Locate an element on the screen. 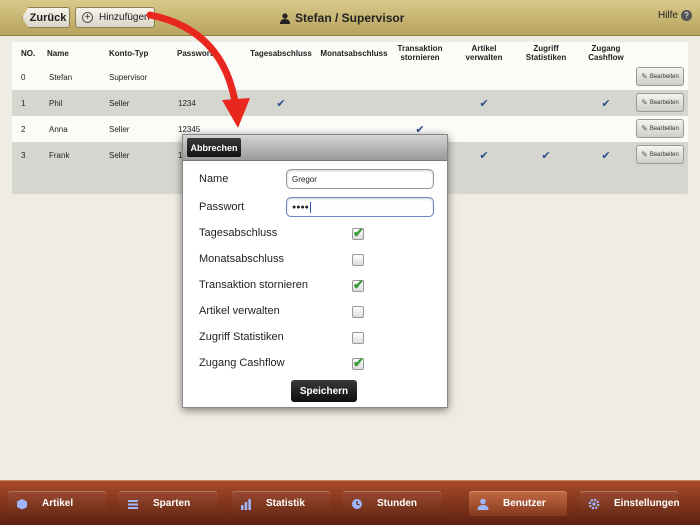  nav-tab-label: Statistik is located at coordinates (285, 503).